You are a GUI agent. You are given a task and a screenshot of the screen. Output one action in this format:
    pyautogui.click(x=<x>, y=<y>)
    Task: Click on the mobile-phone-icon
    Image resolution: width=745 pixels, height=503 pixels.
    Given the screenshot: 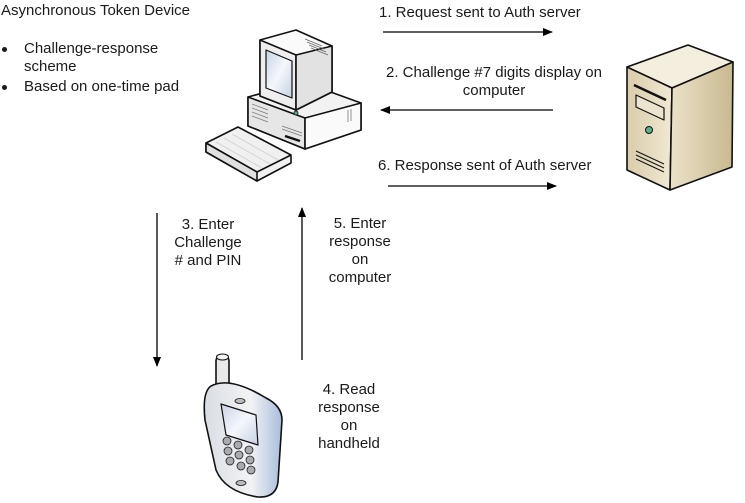 What is the action you would take?
    pyautogui.click(x=243, y=425)
    